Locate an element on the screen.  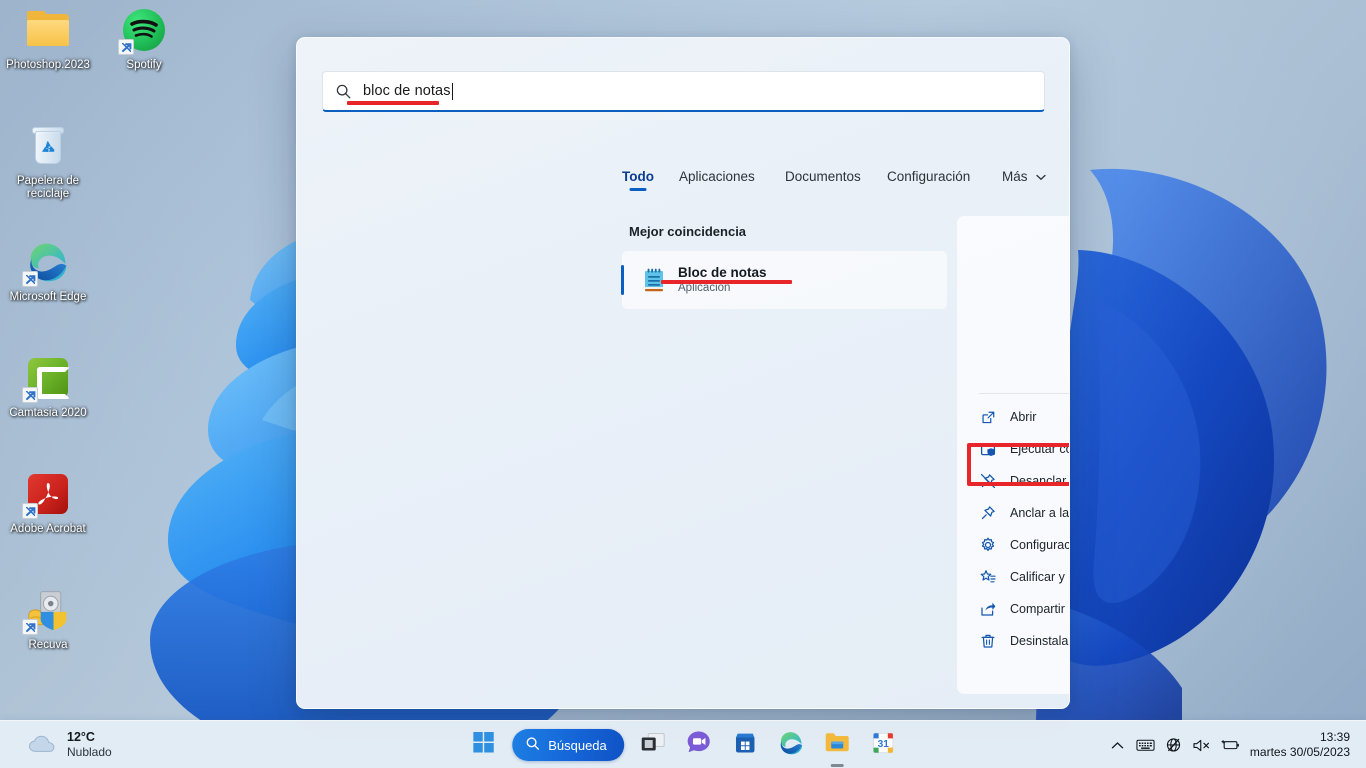
tab-label: Aplicaciones is located at coordinates (717, 176).